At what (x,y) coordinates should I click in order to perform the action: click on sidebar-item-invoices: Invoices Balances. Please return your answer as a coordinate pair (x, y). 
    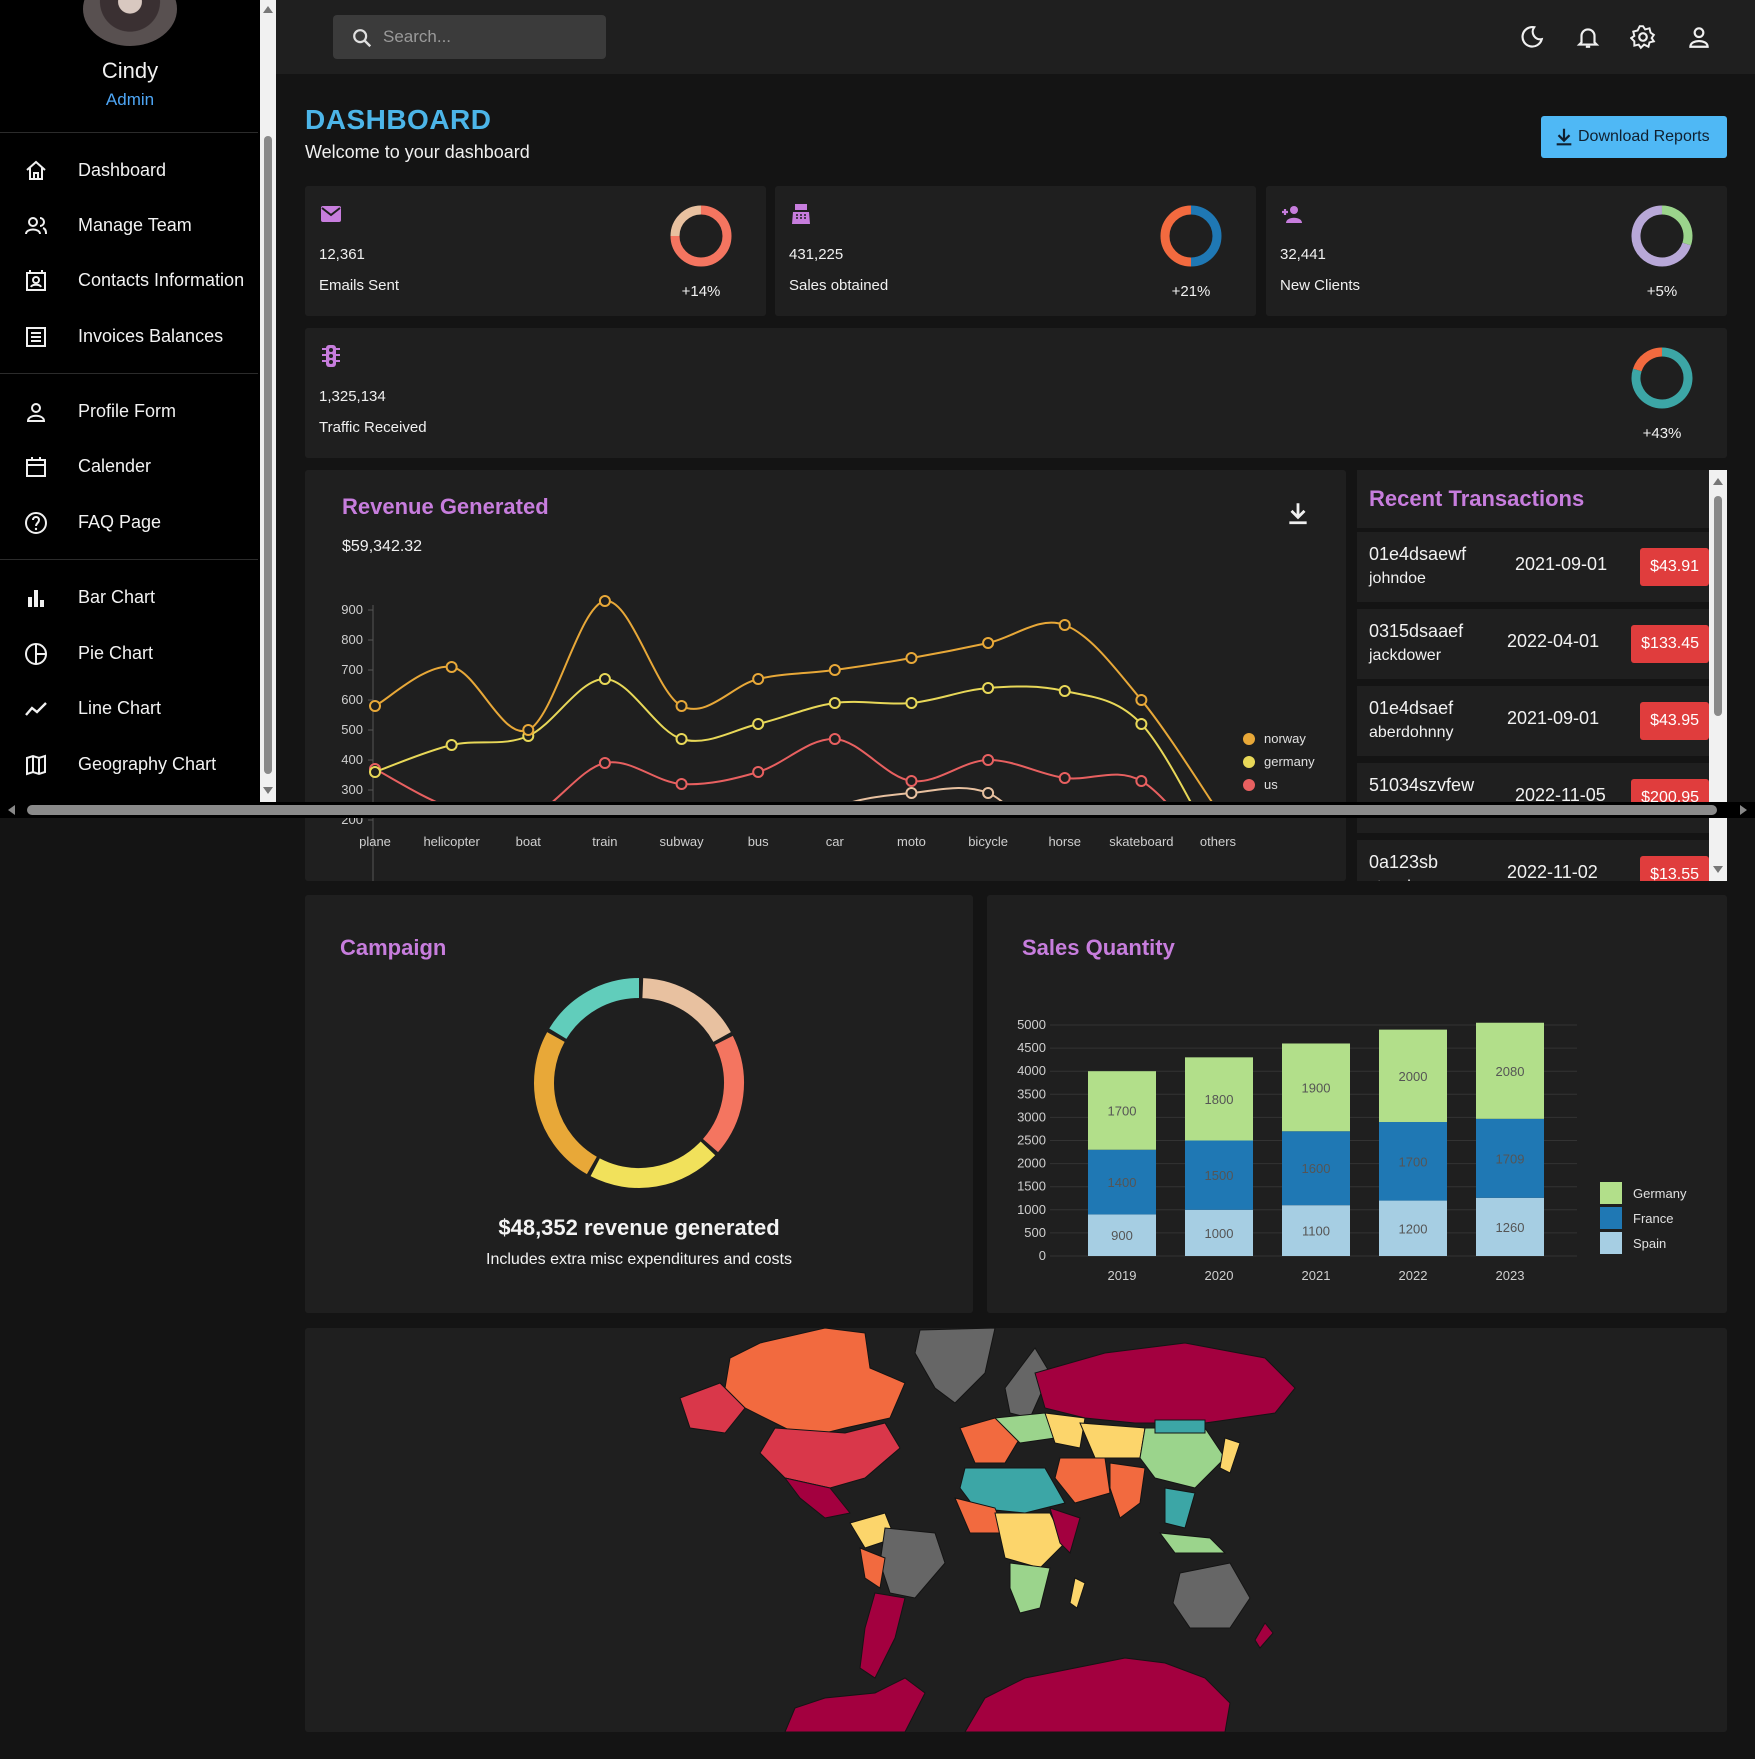
    Looking at the image, I should click on (129, 336).